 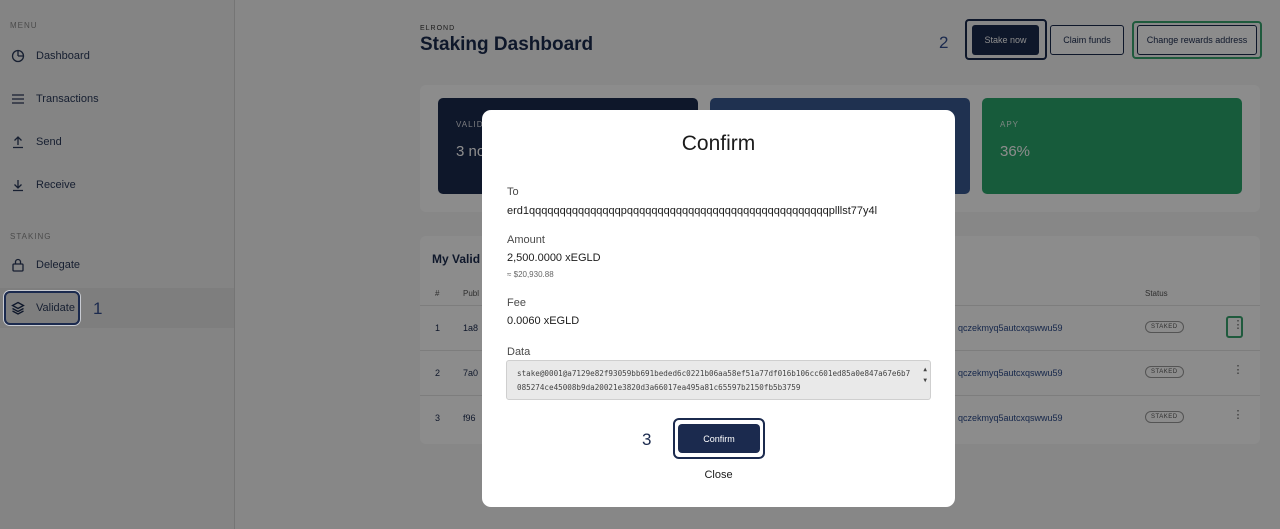 I want to click on amount-label: Amount, so click(x=526, y=240).